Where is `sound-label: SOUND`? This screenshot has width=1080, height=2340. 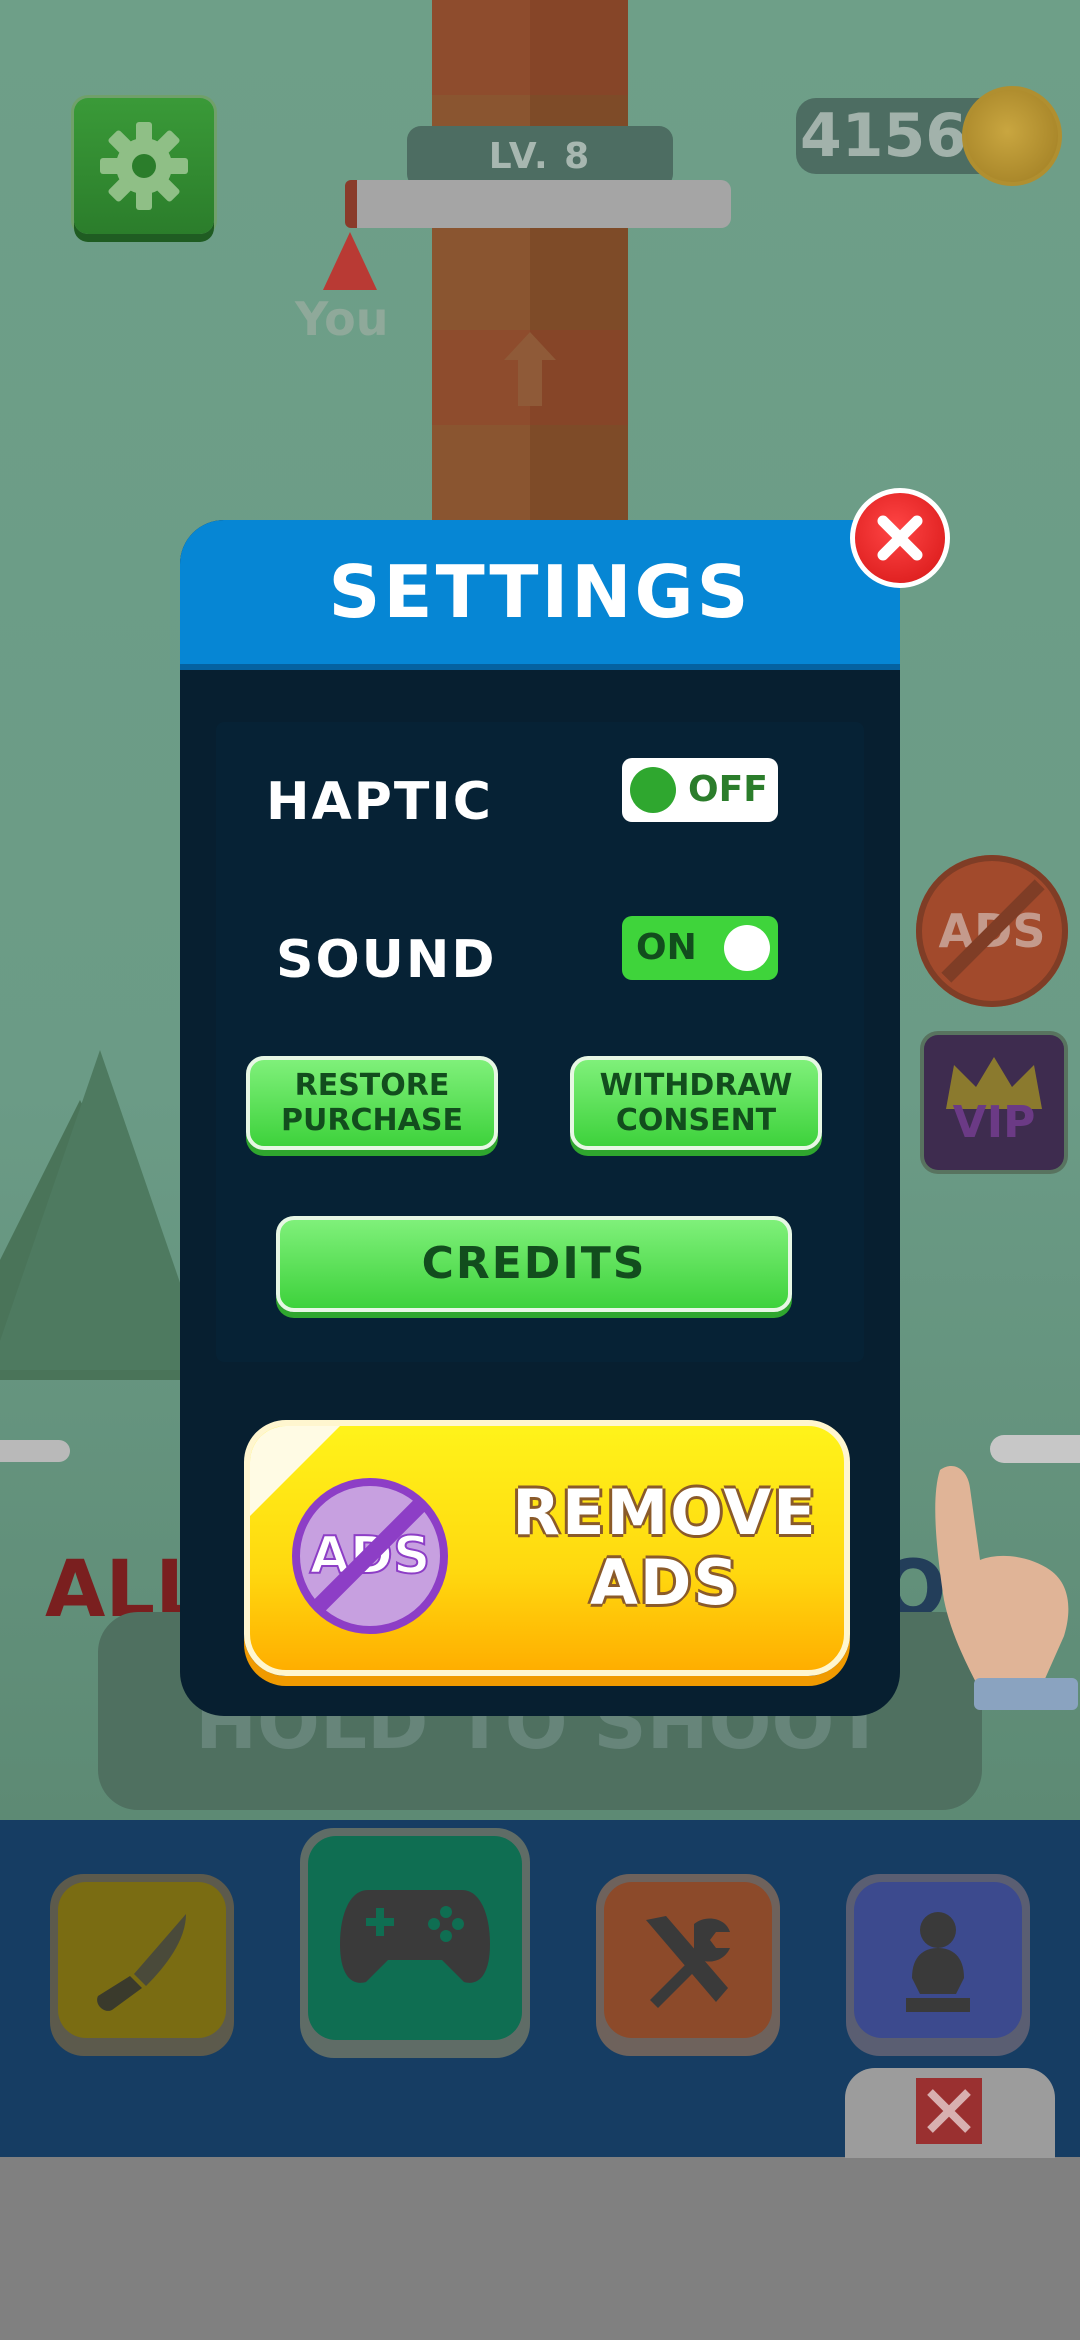 sound-label: SOUND is located at coordinates (386, 960).